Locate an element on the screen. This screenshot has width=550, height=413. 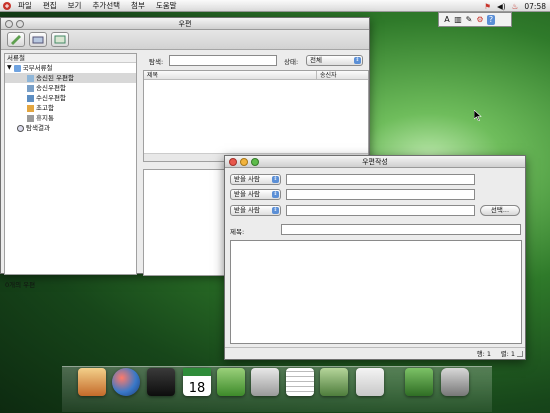
input-panel-icon: ▥ is located at coordinates (458, 20).